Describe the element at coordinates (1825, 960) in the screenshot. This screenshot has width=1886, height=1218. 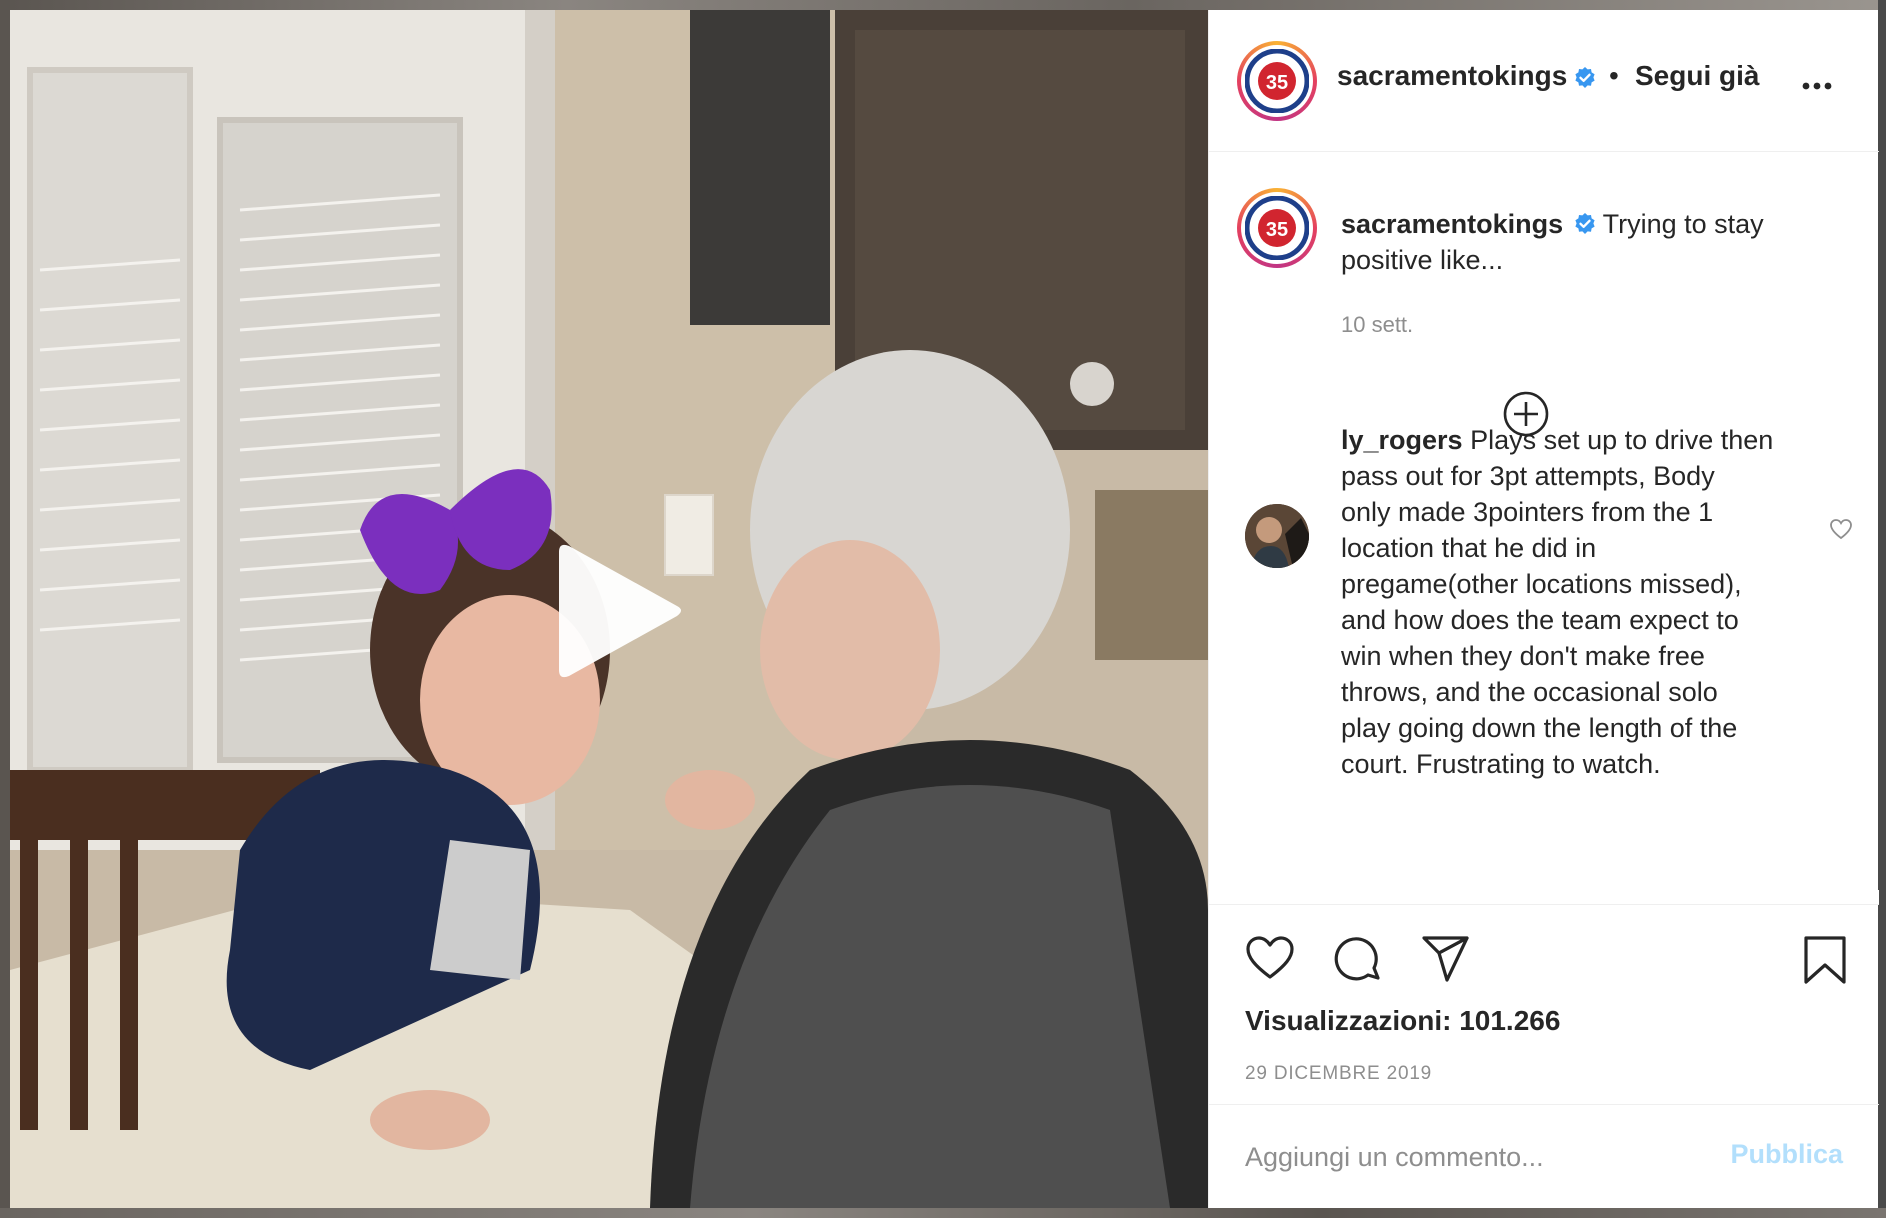
I see `bookmark-icon` at that location.